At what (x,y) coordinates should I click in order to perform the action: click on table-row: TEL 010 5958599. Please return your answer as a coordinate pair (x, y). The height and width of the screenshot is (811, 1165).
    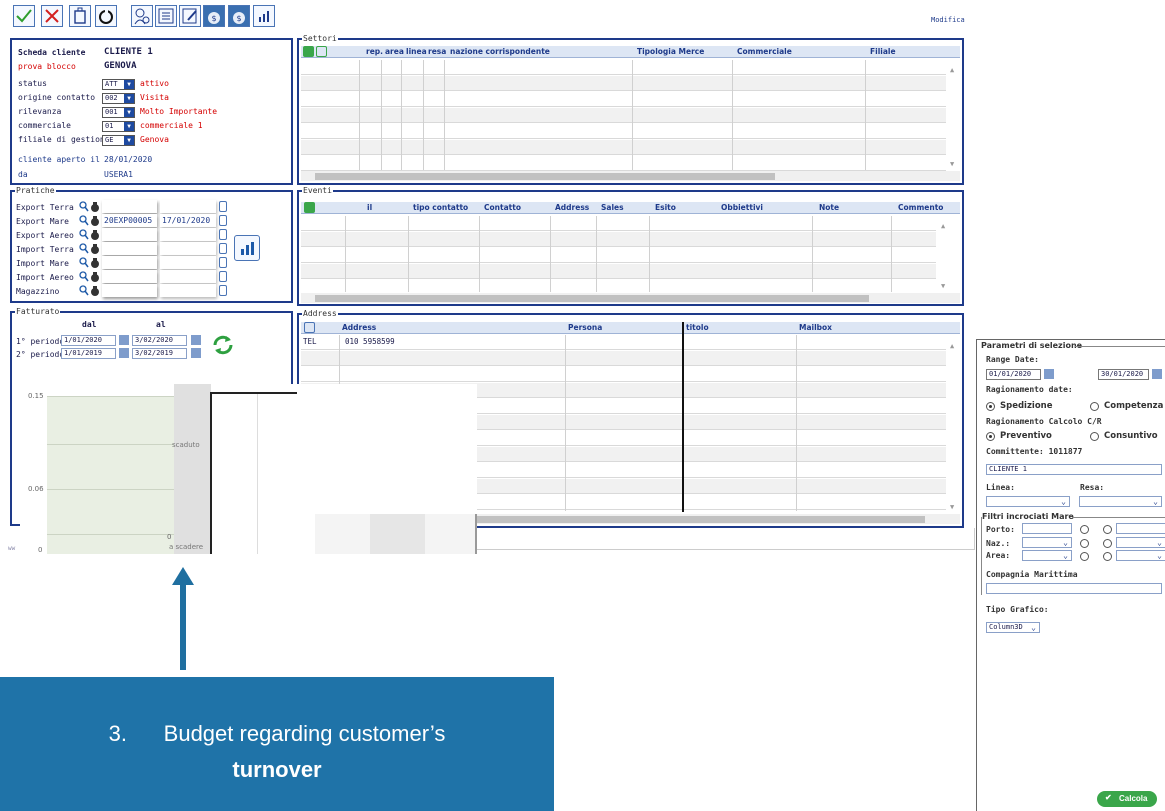
    Looking at the image, I should click on (623, 342).